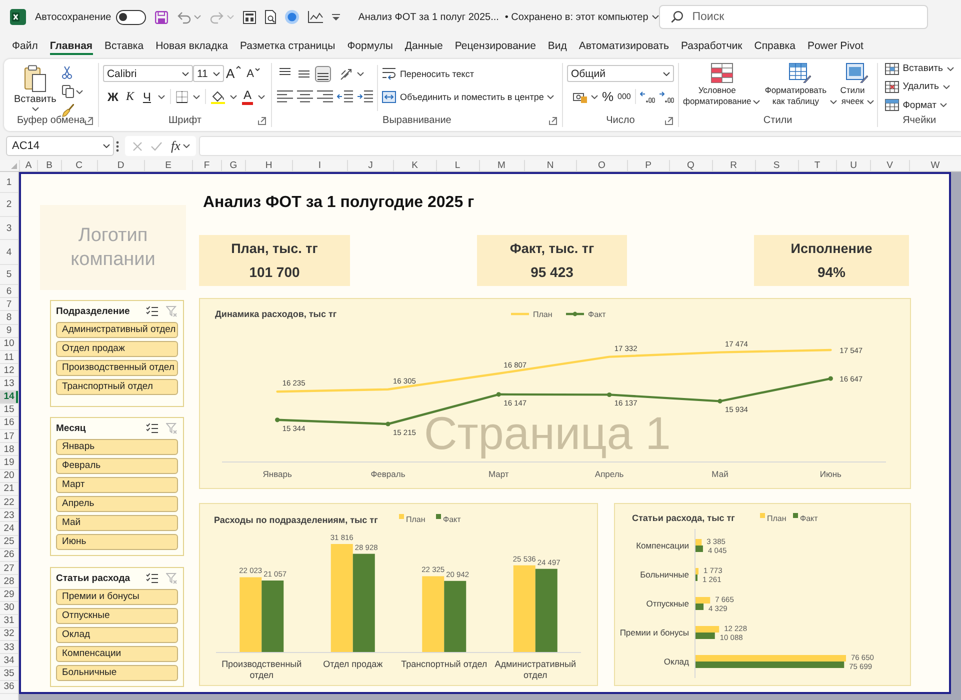 The height and width of the screenshot is (700, 961). What do you see at coordinates (9, 228) in the screenshot?
I see `row-header: 3` at bounding box center [9, 228].